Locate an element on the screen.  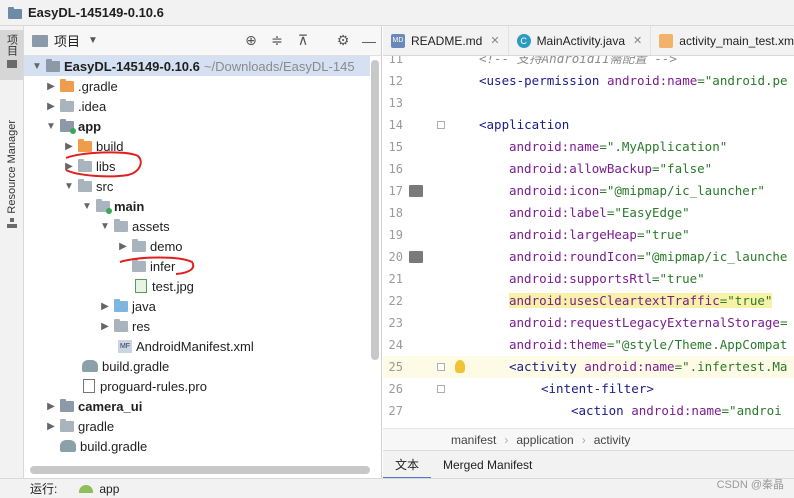
tree-item-java: ▶ java is located at coordinates (197, 306).